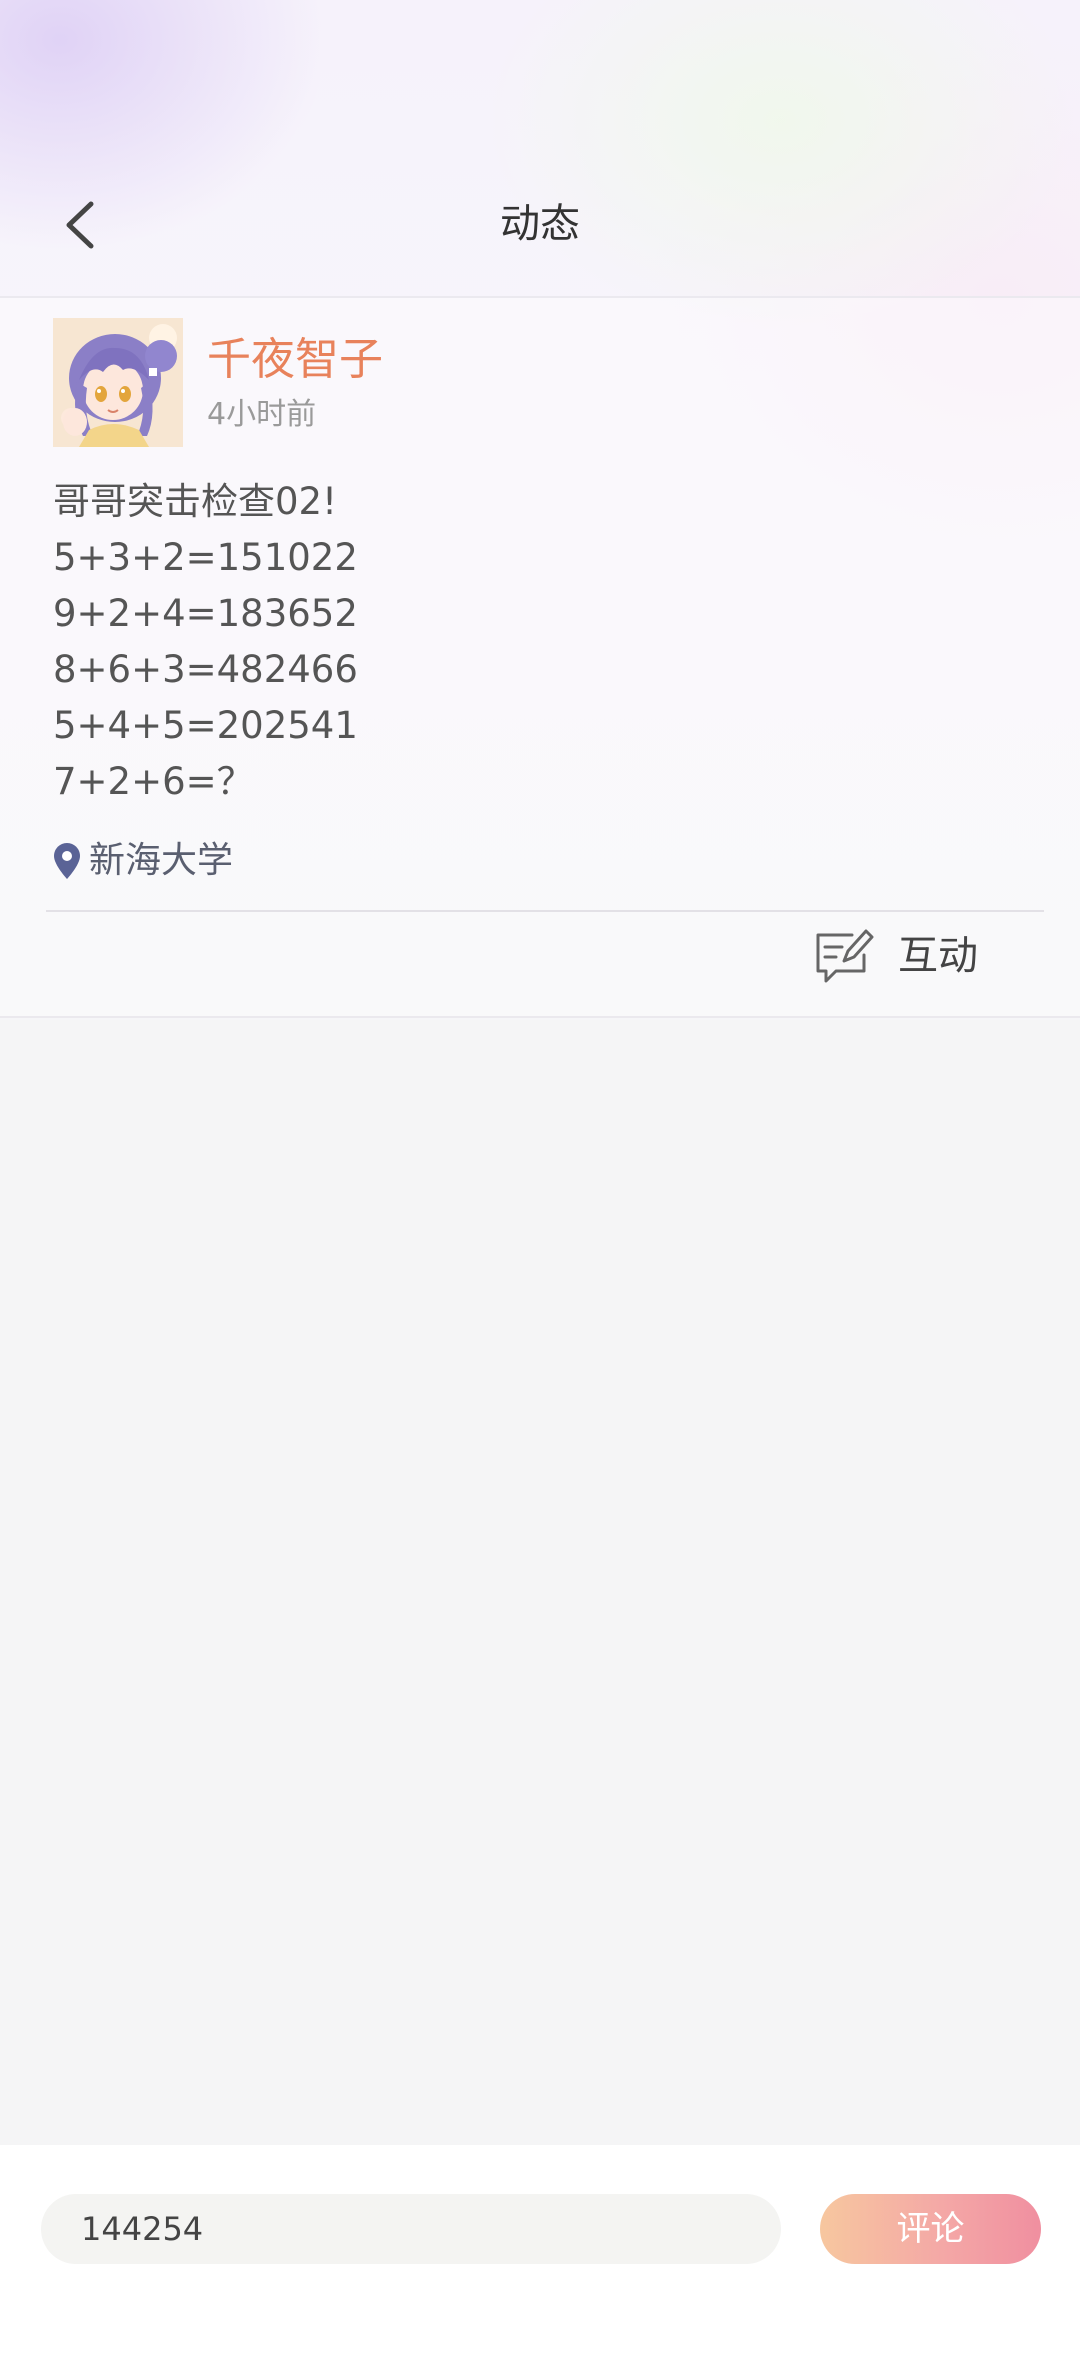 The width and height of the screenshot is (1080, 2376). I want to click on comment-input, so click(411, 2229).